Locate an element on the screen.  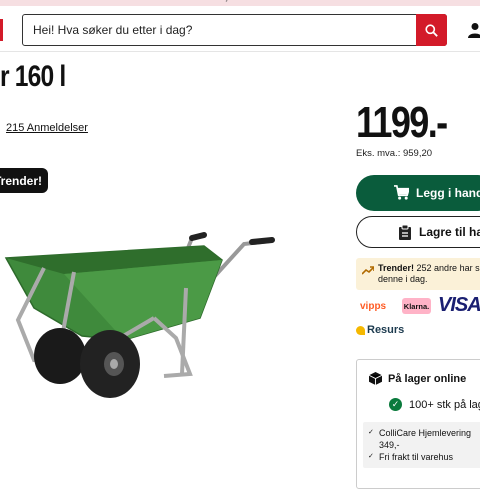
save-to-list-label: Lagre til han is located at coordinates (449, 232).